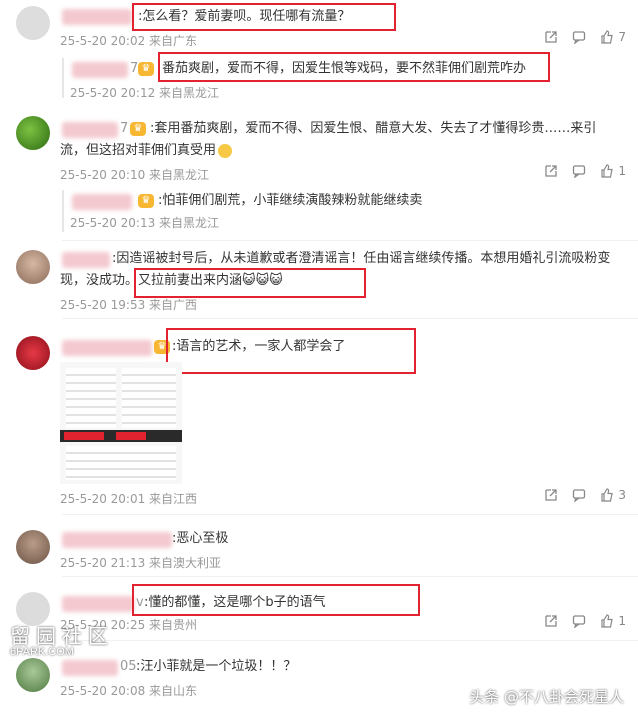 The width and height of the screenshot is (638, 718). I want to click on watermark-right: 头条 @不八卦会死星人, so click(546, 697).